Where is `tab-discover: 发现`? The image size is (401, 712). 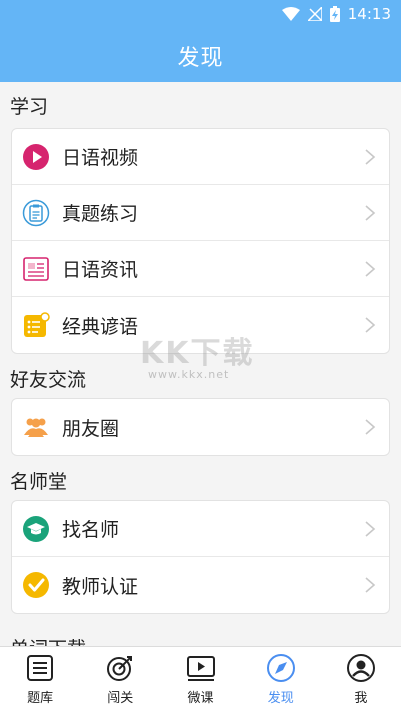 tab-discover: 发现 is located at coordinates (281, 679).